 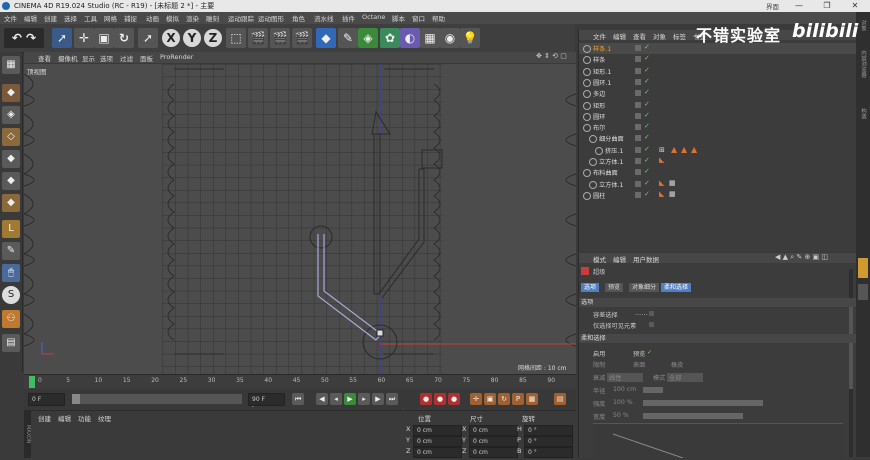 I want to click on object-name: 圆环.1, so click(x=602, y=82).